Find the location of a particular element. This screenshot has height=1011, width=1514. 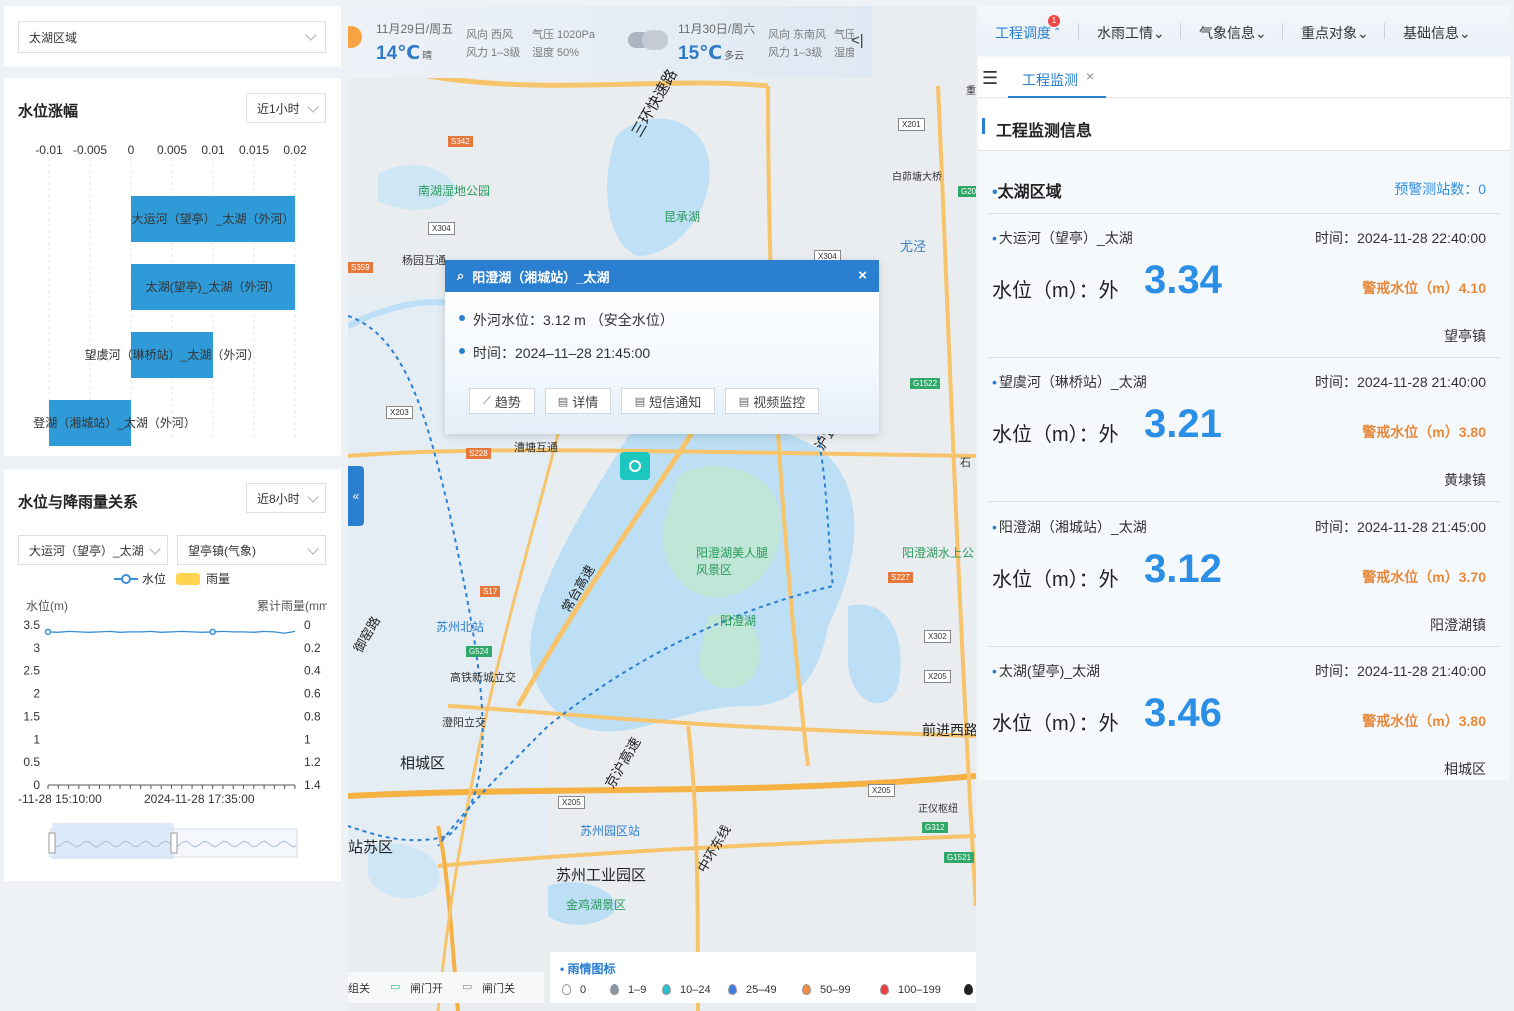

video-monitor-button: ▤ 视频监控 is located at coordinates (772, 401).